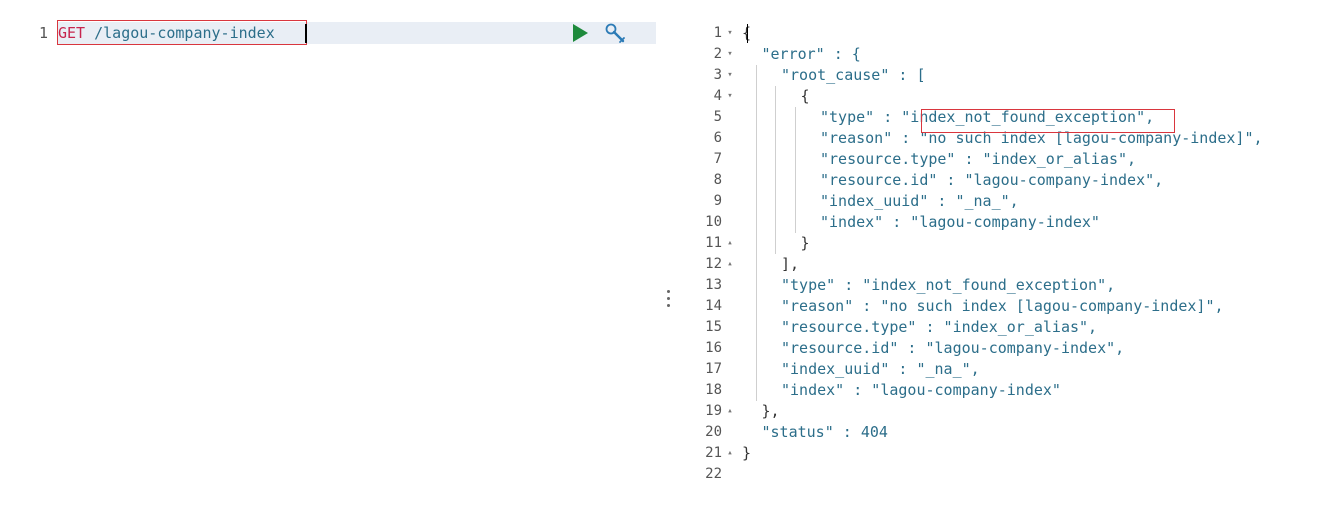 Image resolution: width=1327 pixels, height=509 pixels. I want to click on response-line: 19 ▴},, so click(1005, 411).